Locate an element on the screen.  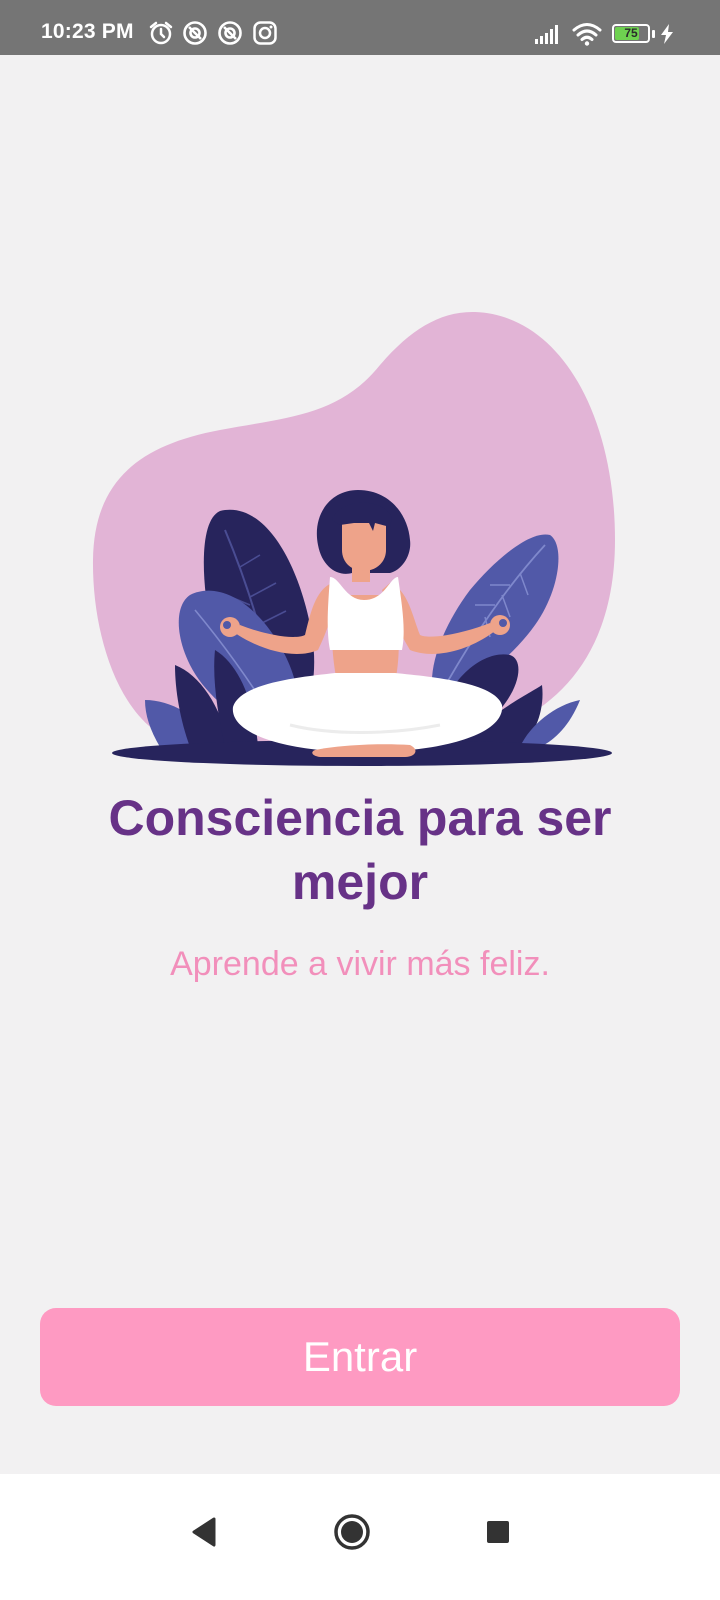
status-bar: 10:23 PM 75 is located at coordinates (360, 27).